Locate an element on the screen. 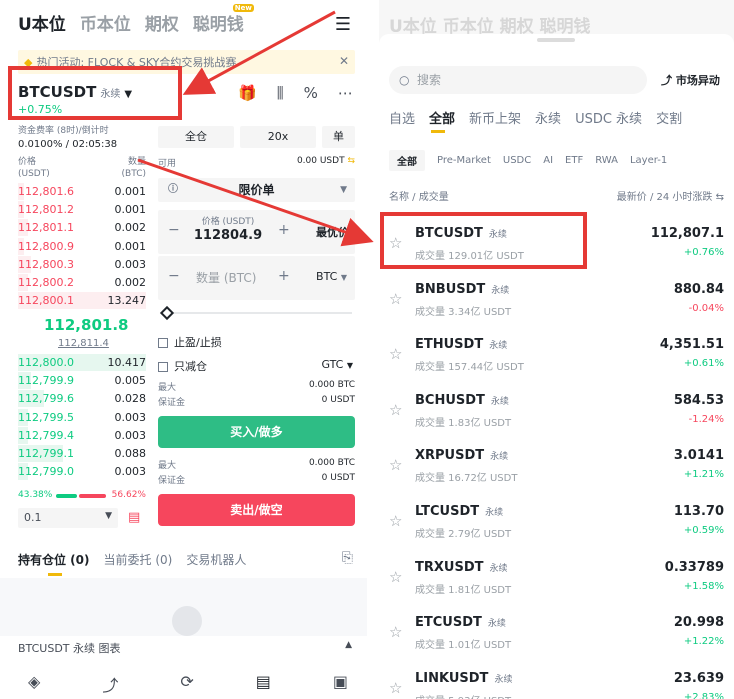 The height and width of the screenshot is (699, 734). market-row: ☆ LINKUSDT 永续成交量 5.93亿 USDT 23.639 +2.83% is located at coordinates (556, 681).